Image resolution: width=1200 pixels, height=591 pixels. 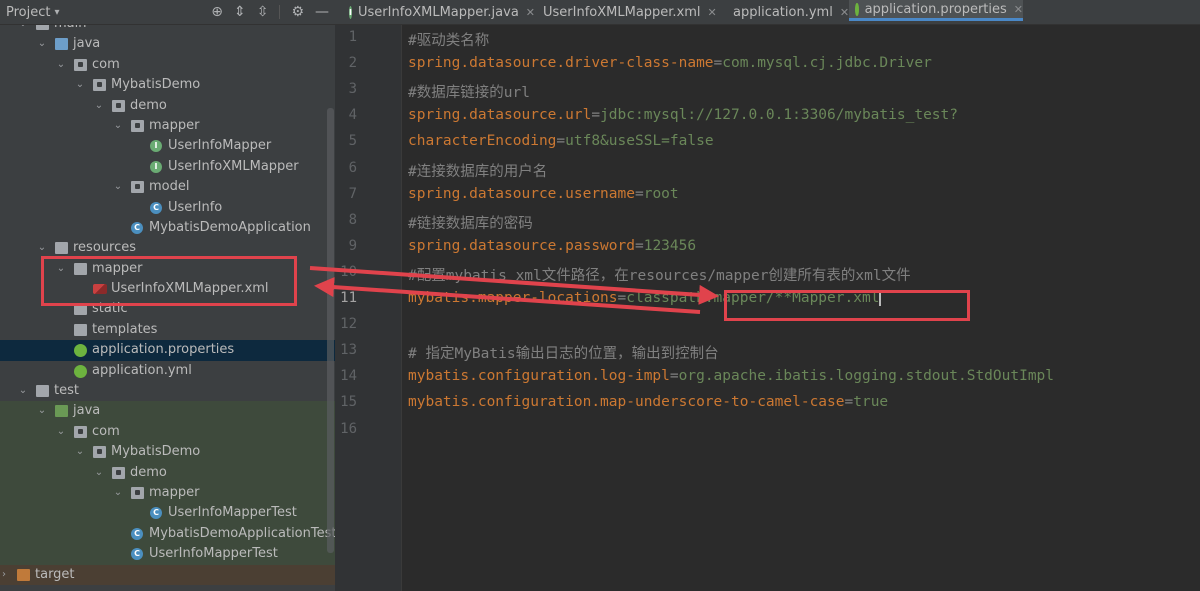 I want to click on editor-tab: I UserInfoXMLMapper.java ✕, so click(x=439, y=12).